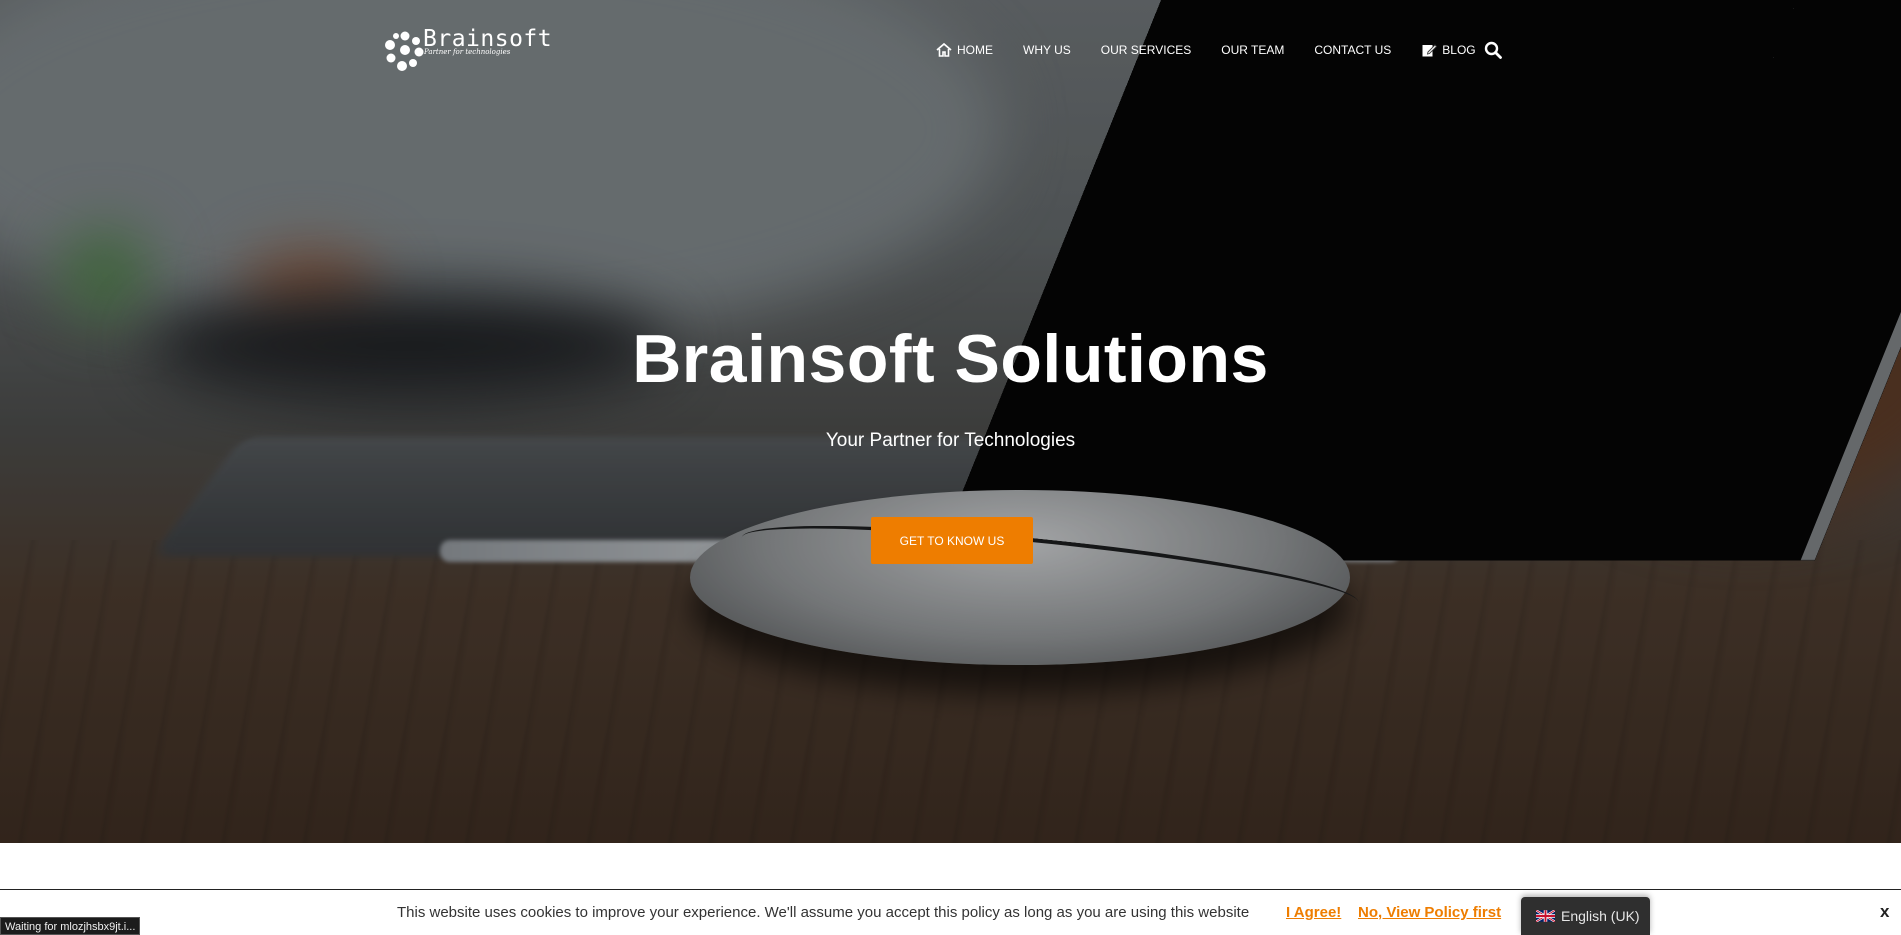 This screenshot has width=1901, height=935. What do you see at coordinates (950, 359) in the screenshot?
I see `hero-title: Brainsoft Solutions` at bounding box center [950, 359].